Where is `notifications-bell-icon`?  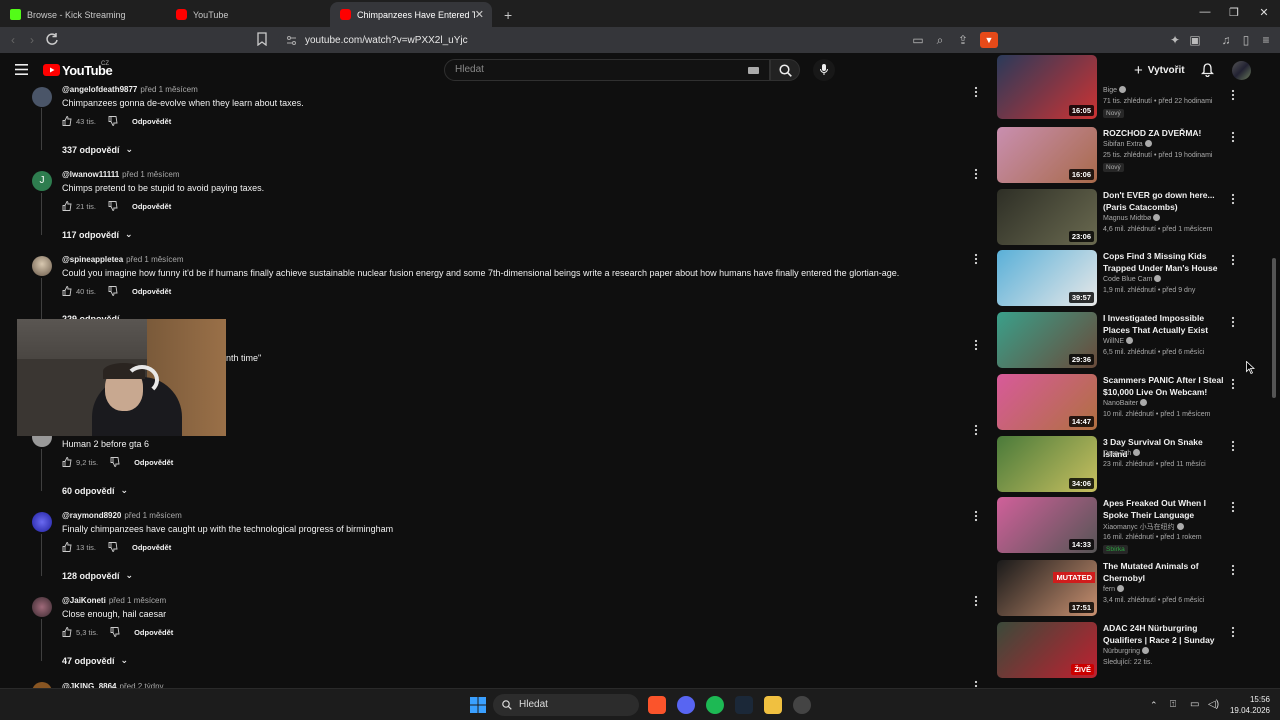
notifications-bell-icon is located at coordinates (1207, 70).